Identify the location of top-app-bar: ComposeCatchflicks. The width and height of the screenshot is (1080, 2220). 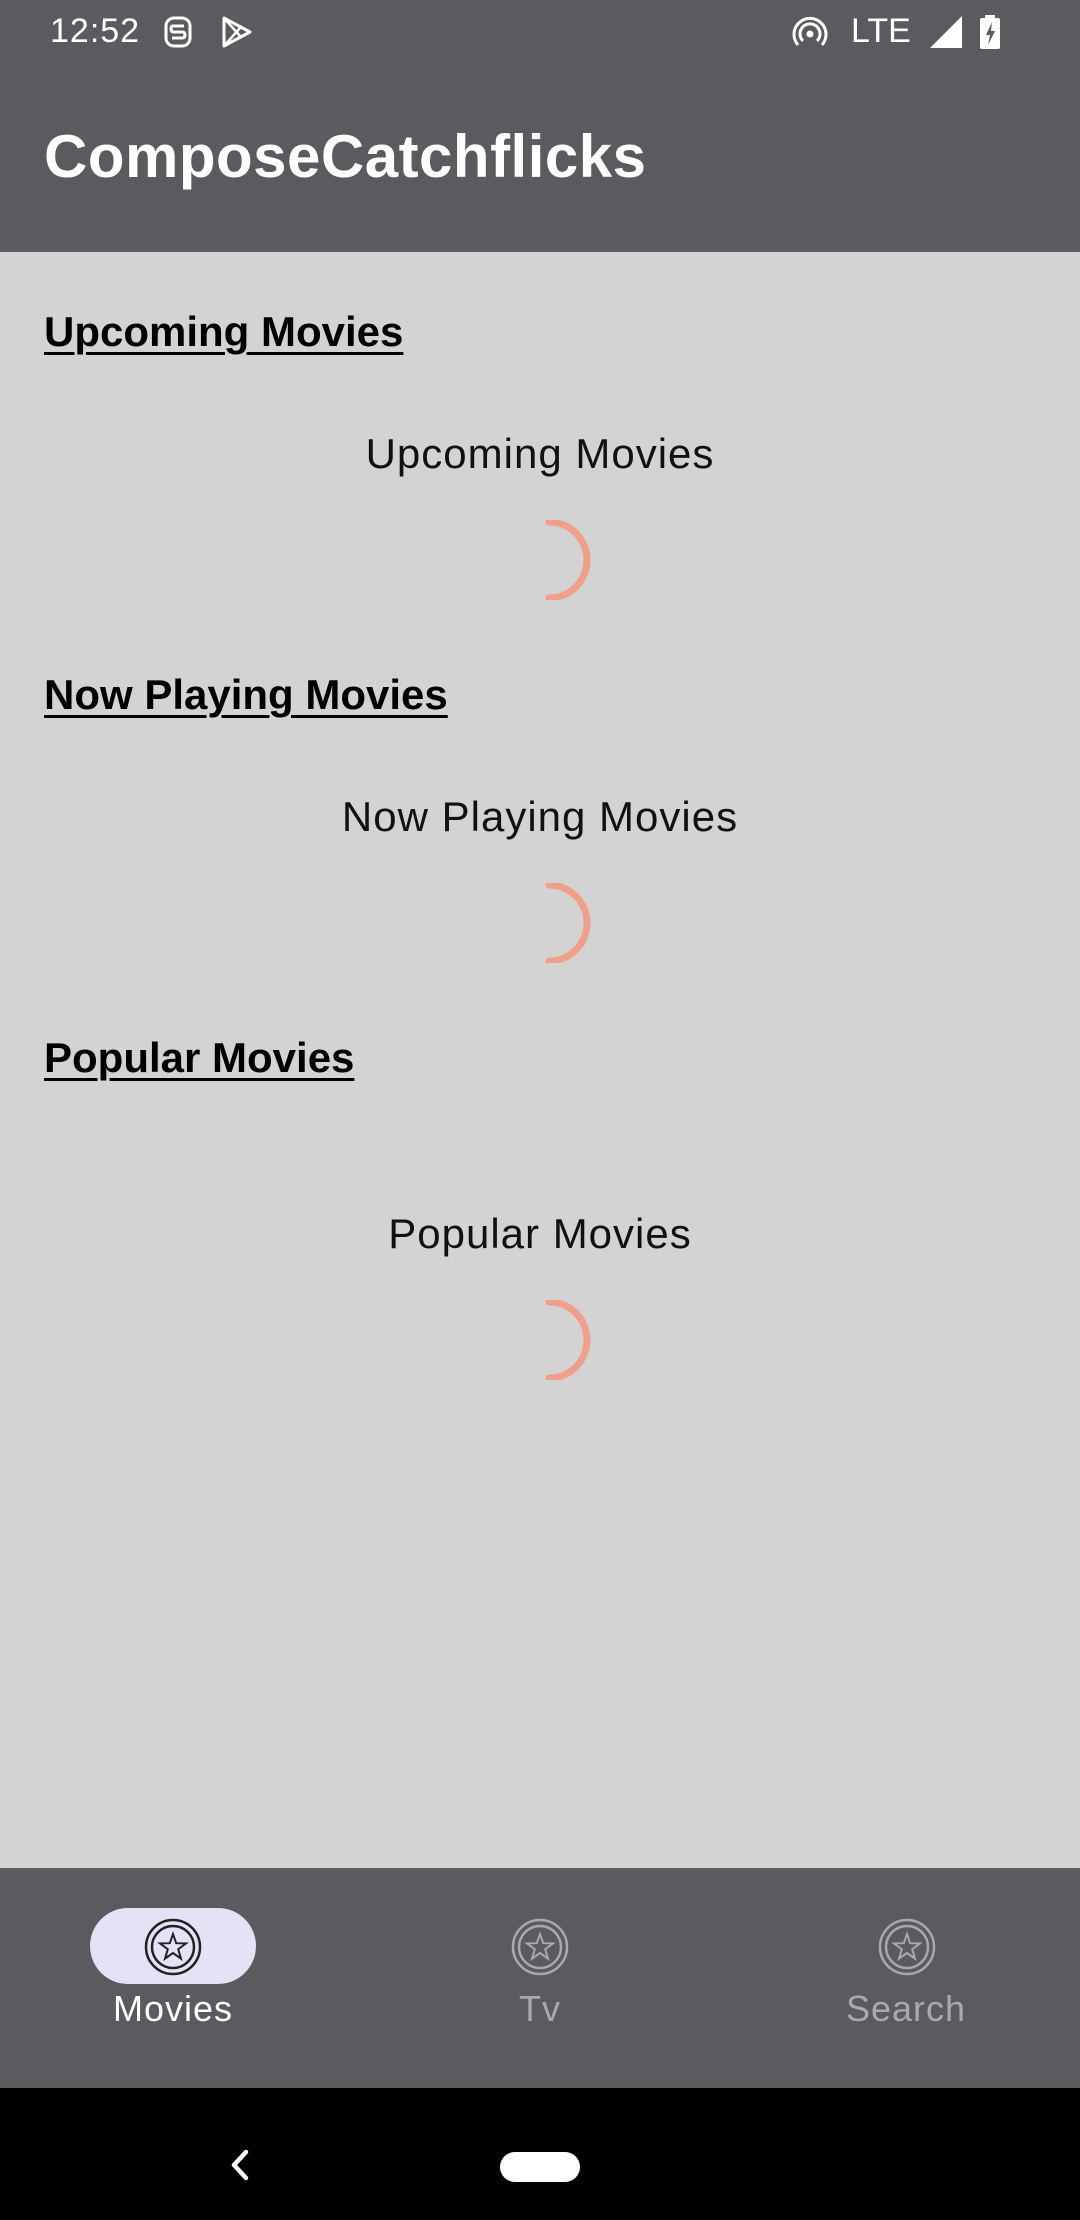
(540, 158).